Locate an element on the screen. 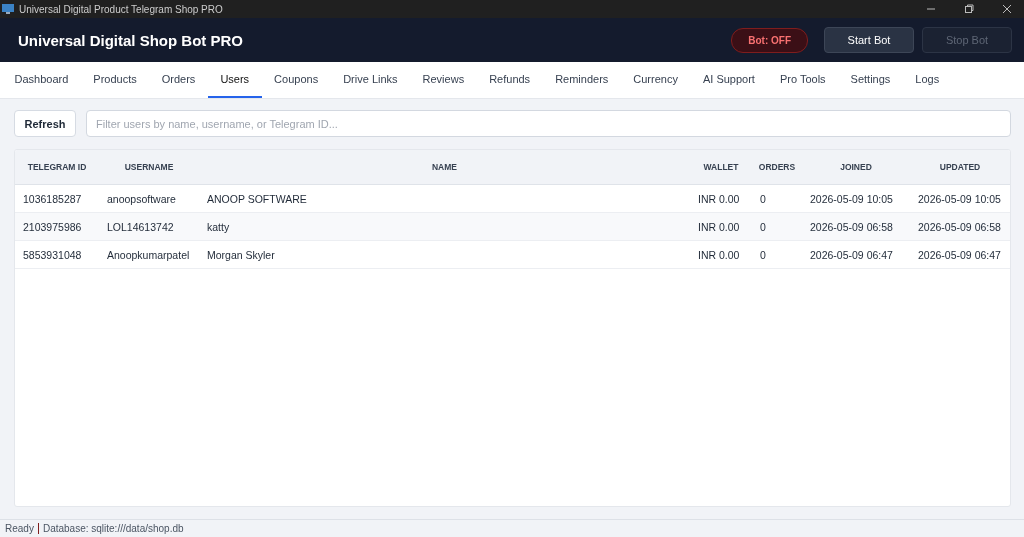 The width and height of the screenshot is (1024, 537). tab: Orders is located at coordinates (178, 80).